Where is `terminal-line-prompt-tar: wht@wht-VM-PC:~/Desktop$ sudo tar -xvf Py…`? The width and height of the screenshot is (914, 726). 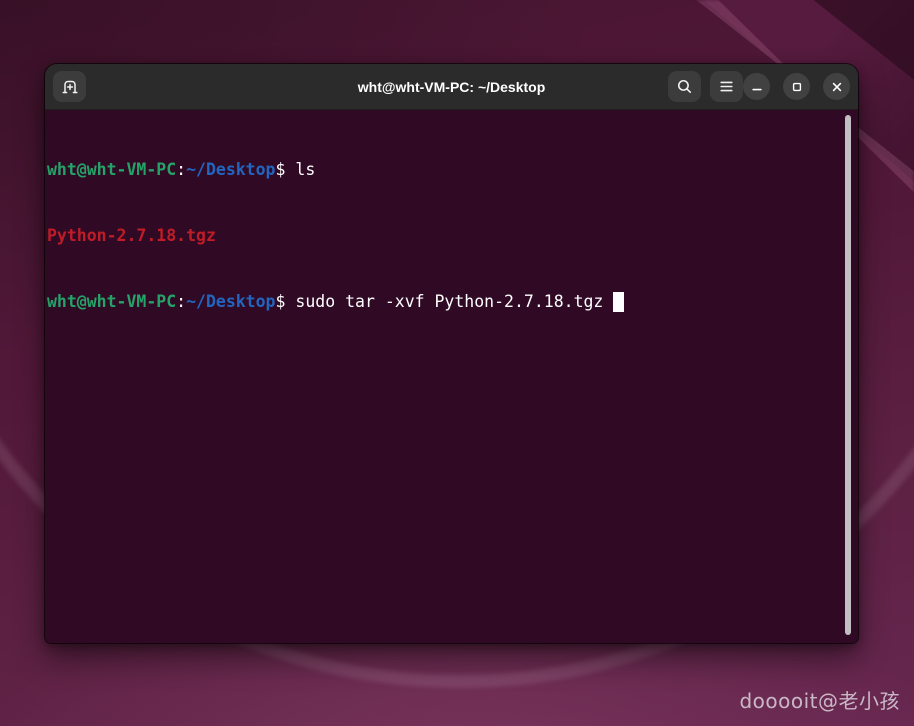
terminal-line-prompt-tar: wht@wht-VM-PC:~/Desktop$ sudo tar -xvf Py… is located at coordinates (445, 302).